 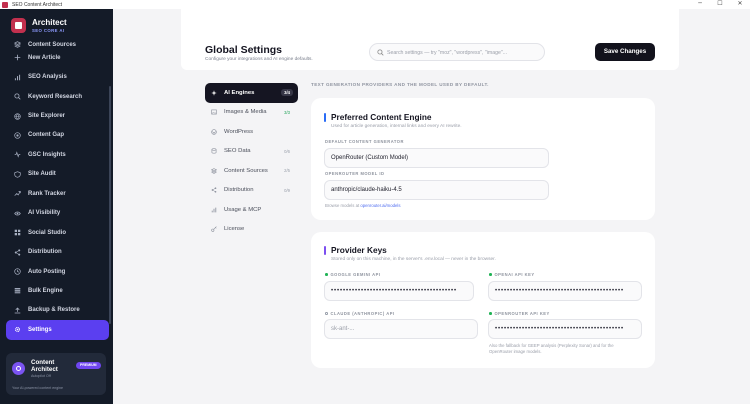 What do you see at coordinates (88, 365) in the screenshot?
I see `premium-badge: PREMIUM` at bounding box center [88, 365].